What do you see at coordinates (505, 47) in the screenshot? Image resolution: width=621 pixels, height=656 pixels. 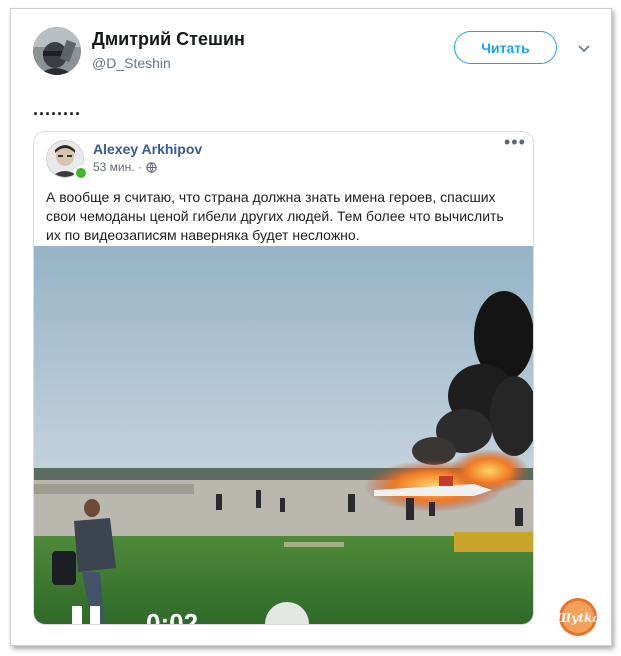 I see `follow-button: Читать` at bounding box center [505, 47].